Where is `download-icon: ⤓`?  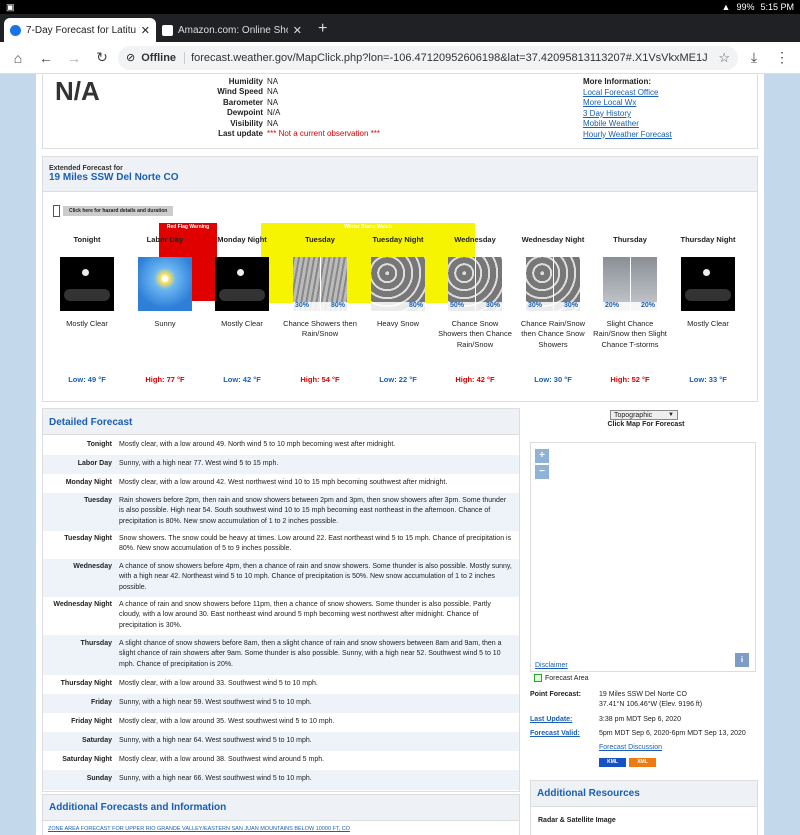 download-icon: ⤓ is located at coordinates (754, 58).